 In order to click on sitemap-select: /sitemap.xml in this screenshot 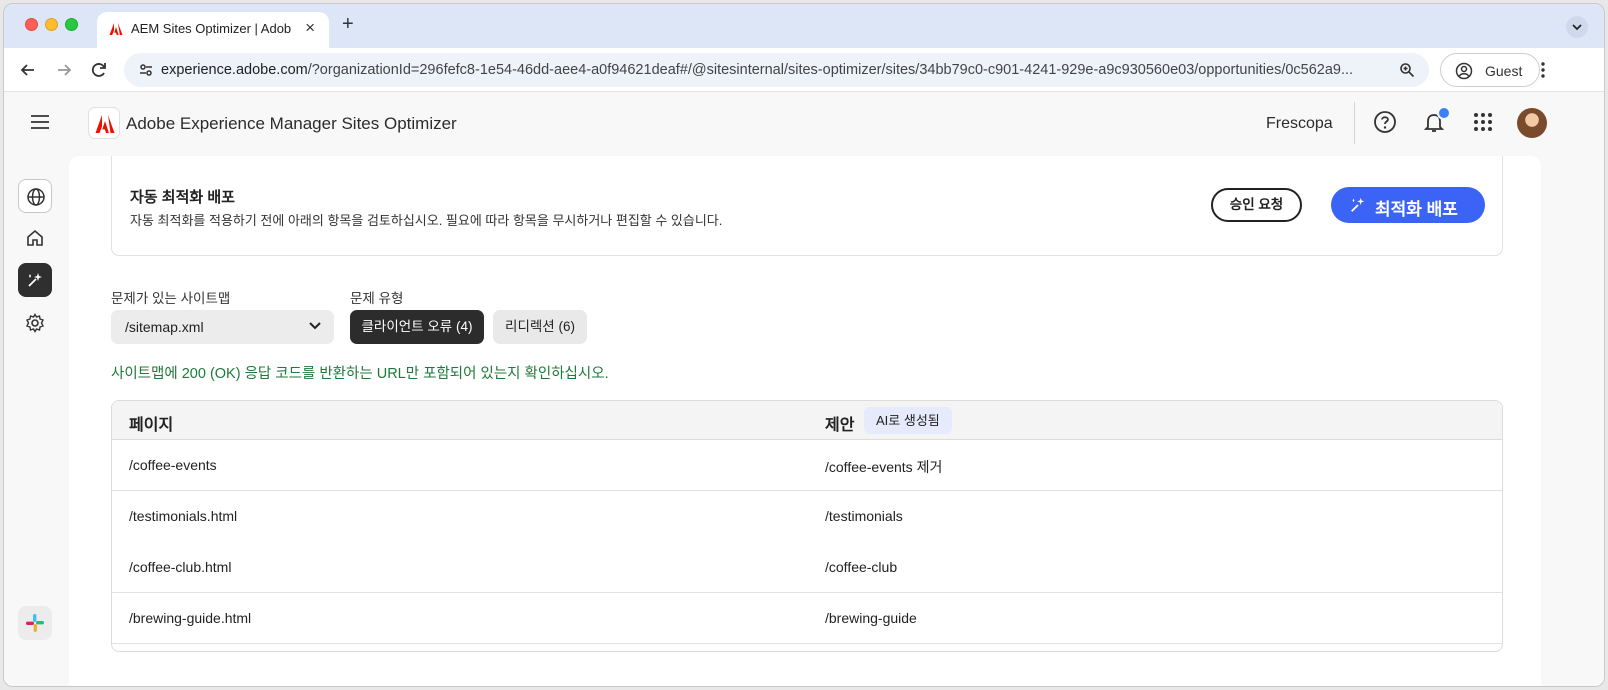, I will do `click(222, 327)`.